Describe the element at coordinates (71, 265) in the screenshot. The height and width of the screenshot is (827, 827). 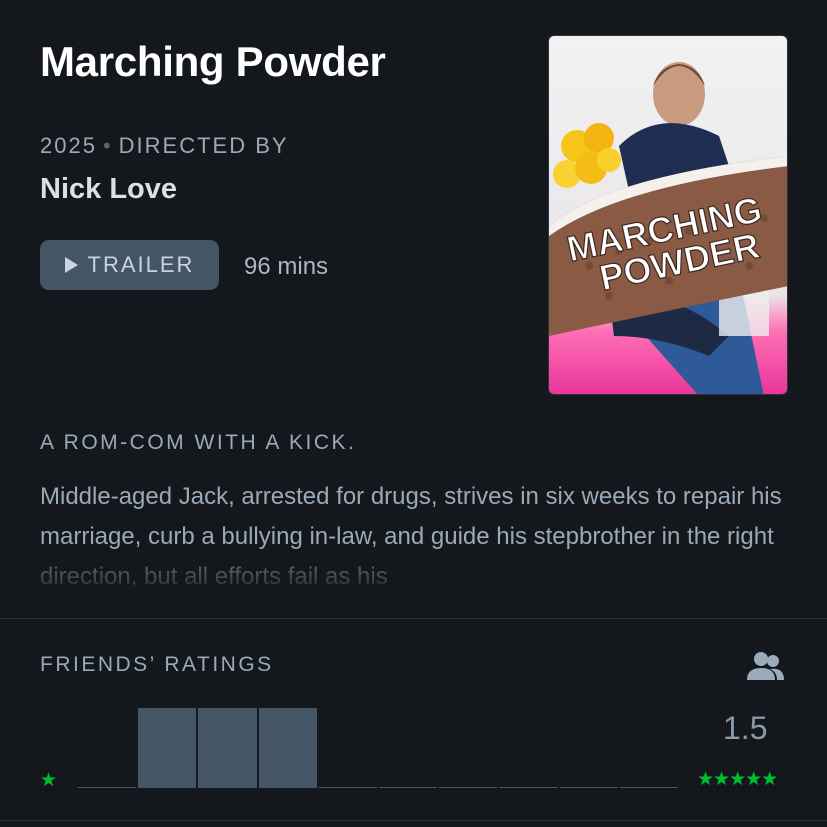
I see `play-icon` at that location.